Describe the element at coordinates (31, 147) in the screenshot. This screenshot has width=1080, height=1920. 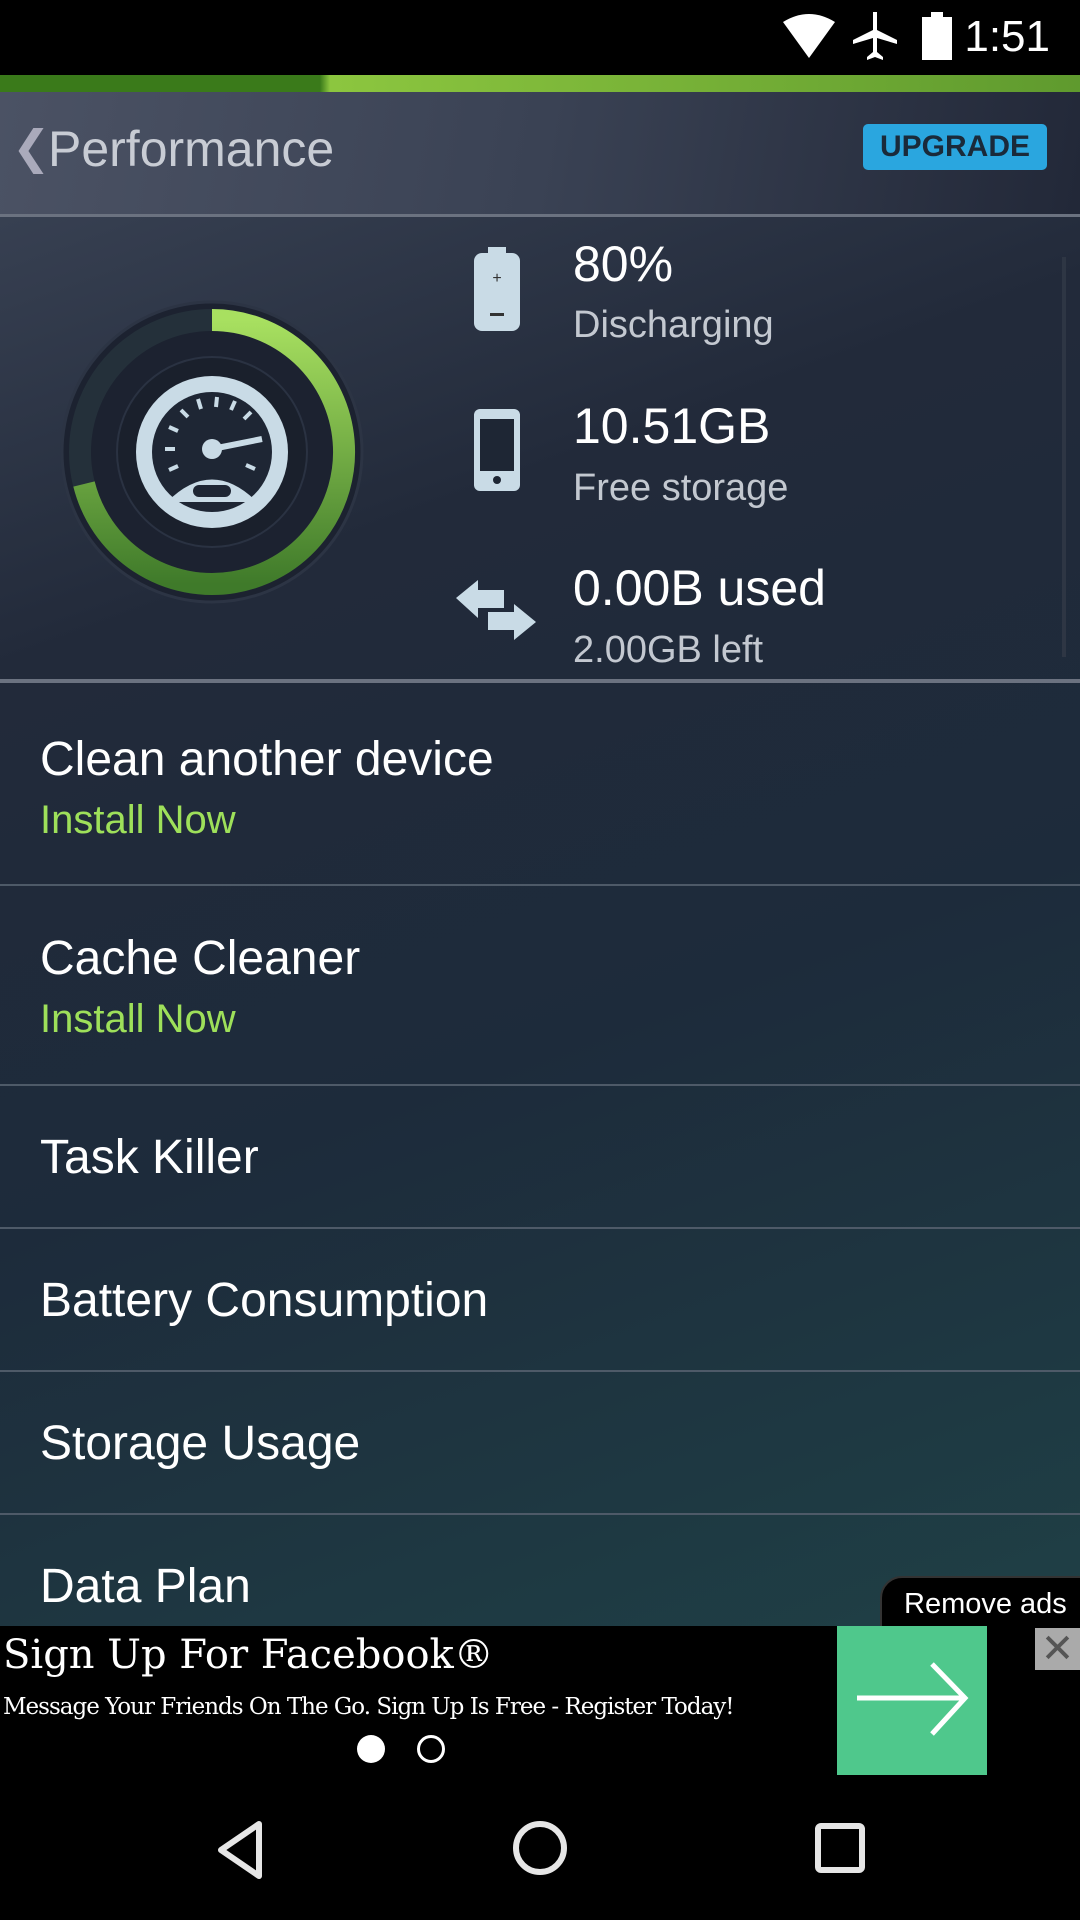
I see `back-button: ❮` at that location.